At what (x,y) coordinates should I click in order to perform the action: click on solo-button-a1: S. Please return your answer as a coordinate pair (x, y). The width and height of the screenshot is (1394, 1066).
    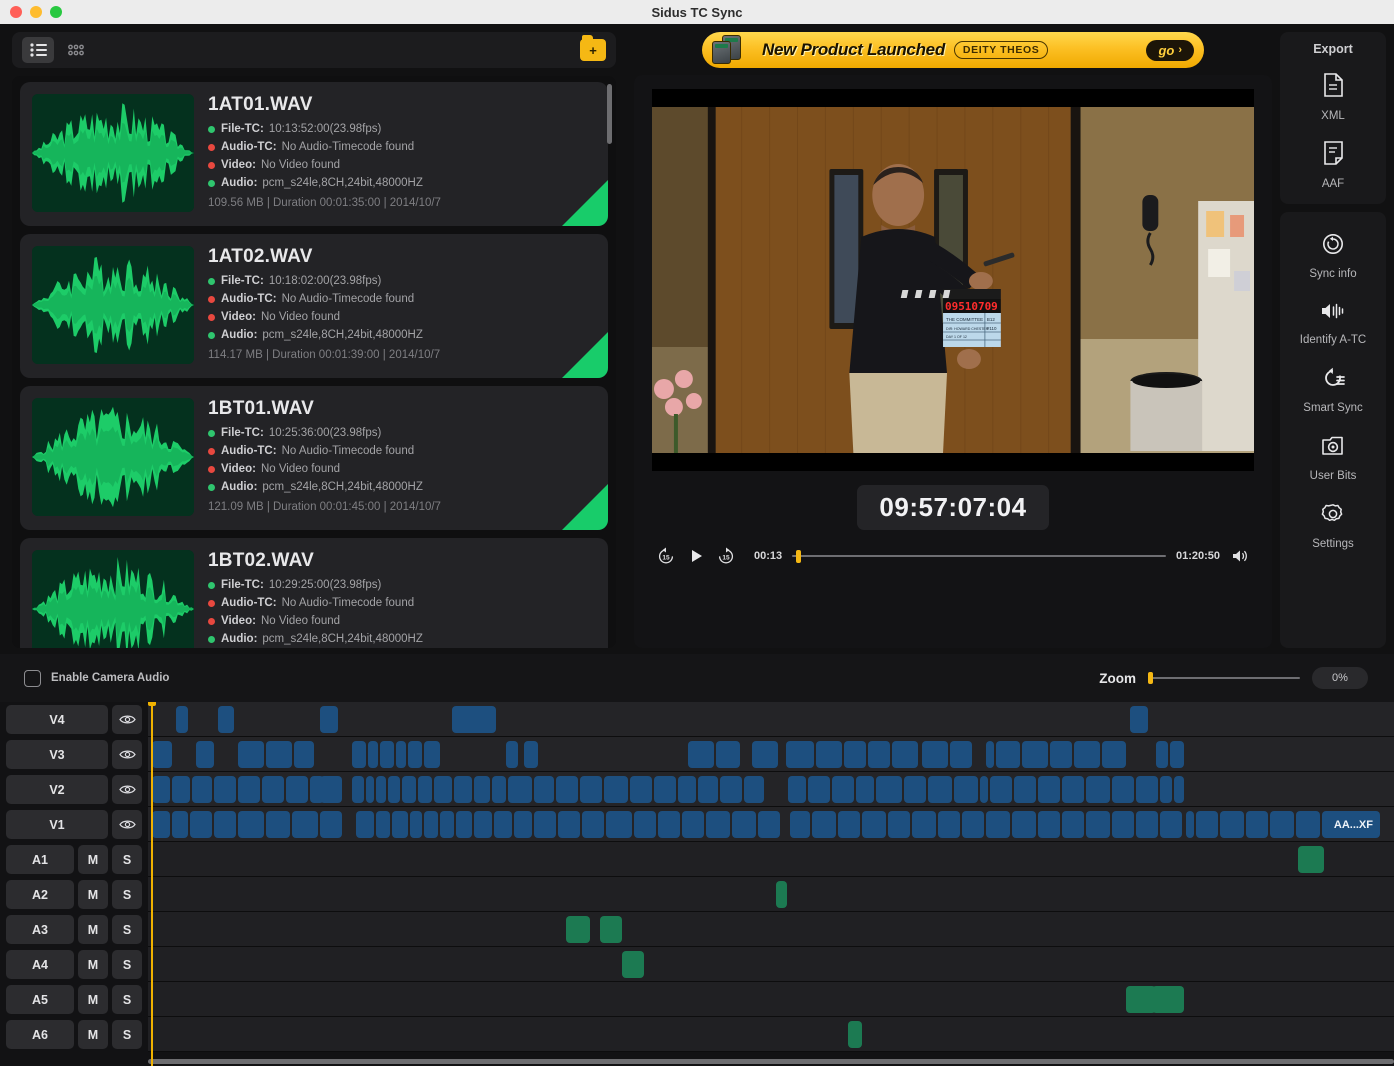
    Looking at the image, I should click on (127, 859).